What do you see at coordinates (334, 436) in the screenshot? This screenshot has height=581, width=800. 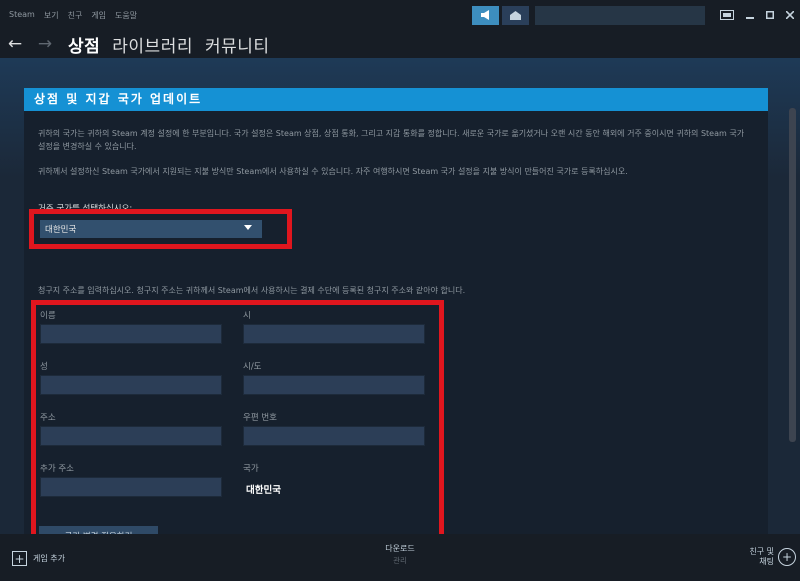 I see `postal-code-field` at bounding box center [334, 436].